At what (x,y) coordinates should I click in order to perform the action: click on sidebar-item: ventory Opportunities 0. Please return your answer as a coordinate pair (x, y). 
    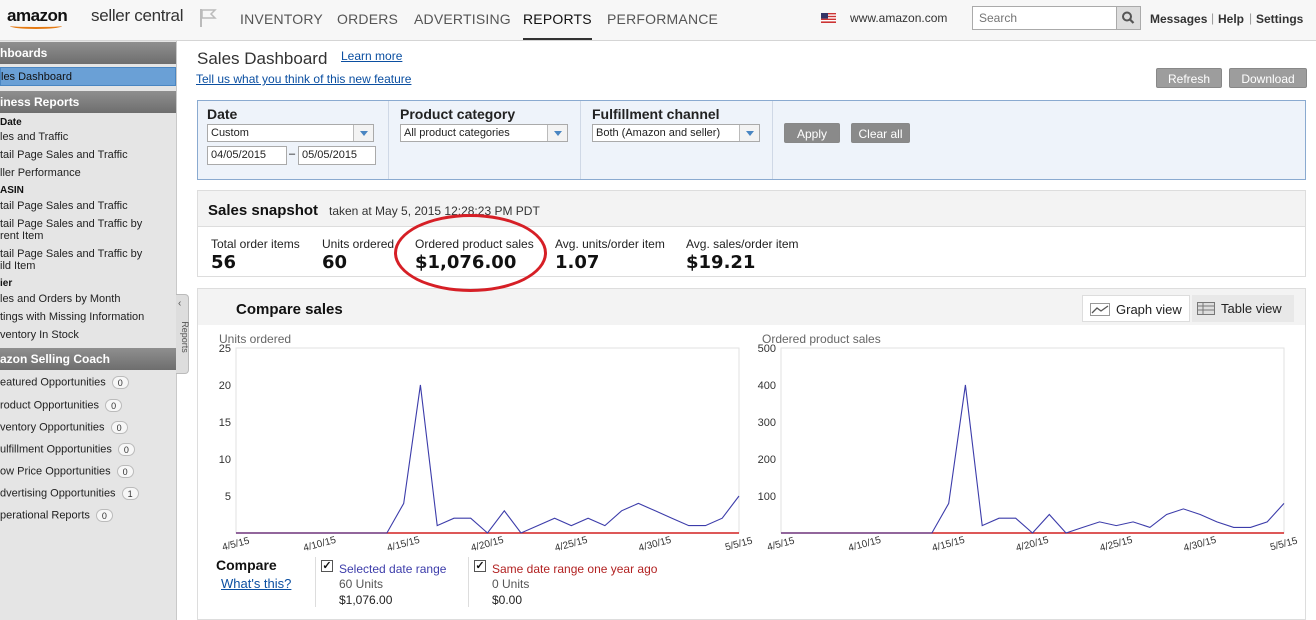
    Looking at the image, I should click on (64, 427).